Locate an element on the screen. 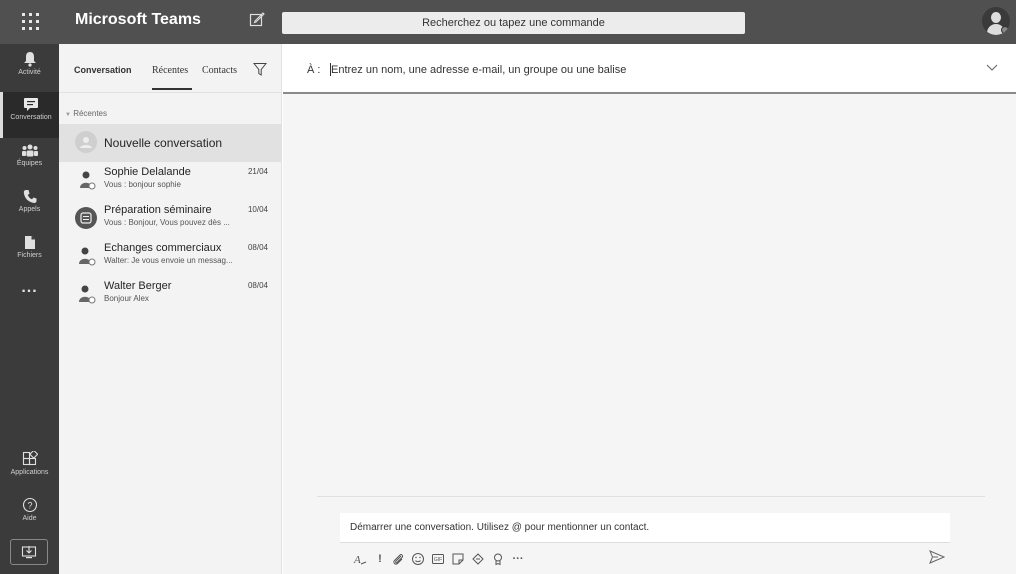 This screenshot has width=1016, height=574. list-tabs: Conversation Récentes Contacts is located at coordinates (170, 68).